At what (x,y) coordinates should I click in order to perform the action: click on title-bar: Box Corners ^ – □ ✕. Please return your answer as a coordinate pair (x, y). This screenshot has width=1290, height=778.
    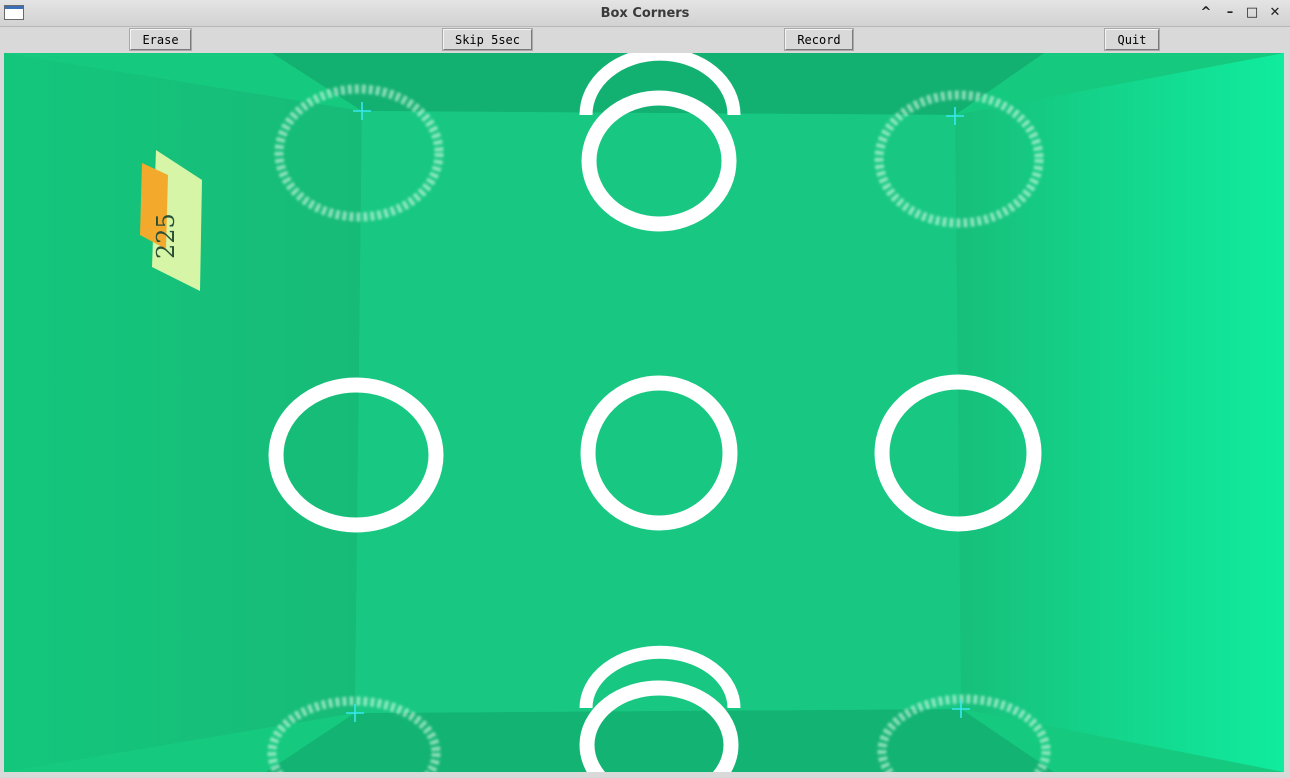
    Looking at the image, I should click on (645, 13).